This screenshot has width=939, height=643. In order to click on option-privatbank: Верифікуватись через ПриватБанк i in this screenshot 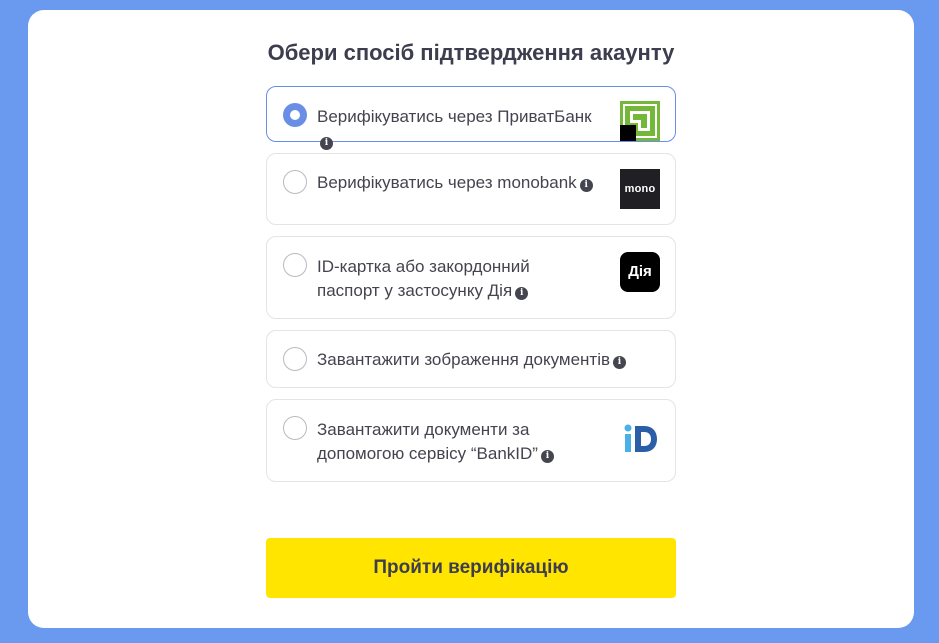, I will do `click(471, 118)`.